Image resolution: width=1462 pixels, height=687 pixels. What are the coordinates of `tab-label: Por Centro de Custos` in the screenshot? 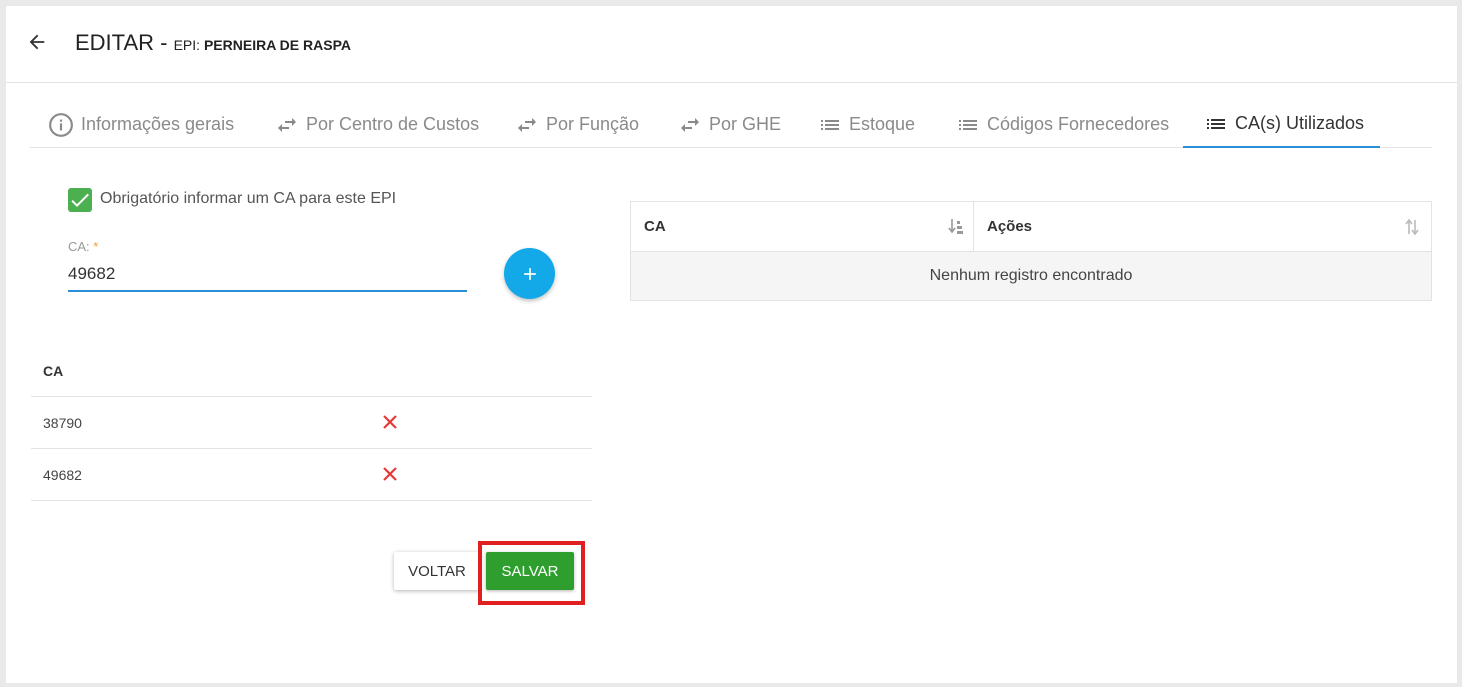 It's located at (393, 124).